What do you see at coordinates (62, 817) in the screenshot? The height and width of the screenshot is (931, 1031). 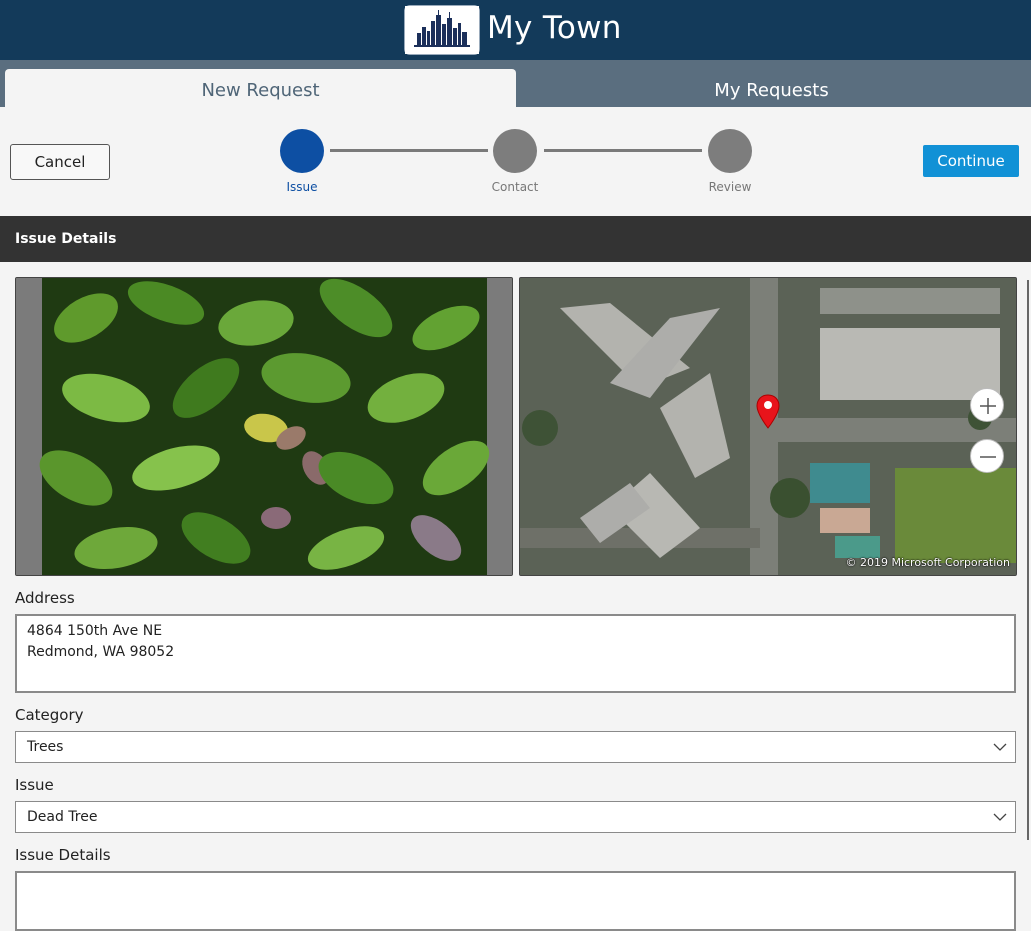 I see `issue-value: Dead Tree` at bounding box center [62, 817].